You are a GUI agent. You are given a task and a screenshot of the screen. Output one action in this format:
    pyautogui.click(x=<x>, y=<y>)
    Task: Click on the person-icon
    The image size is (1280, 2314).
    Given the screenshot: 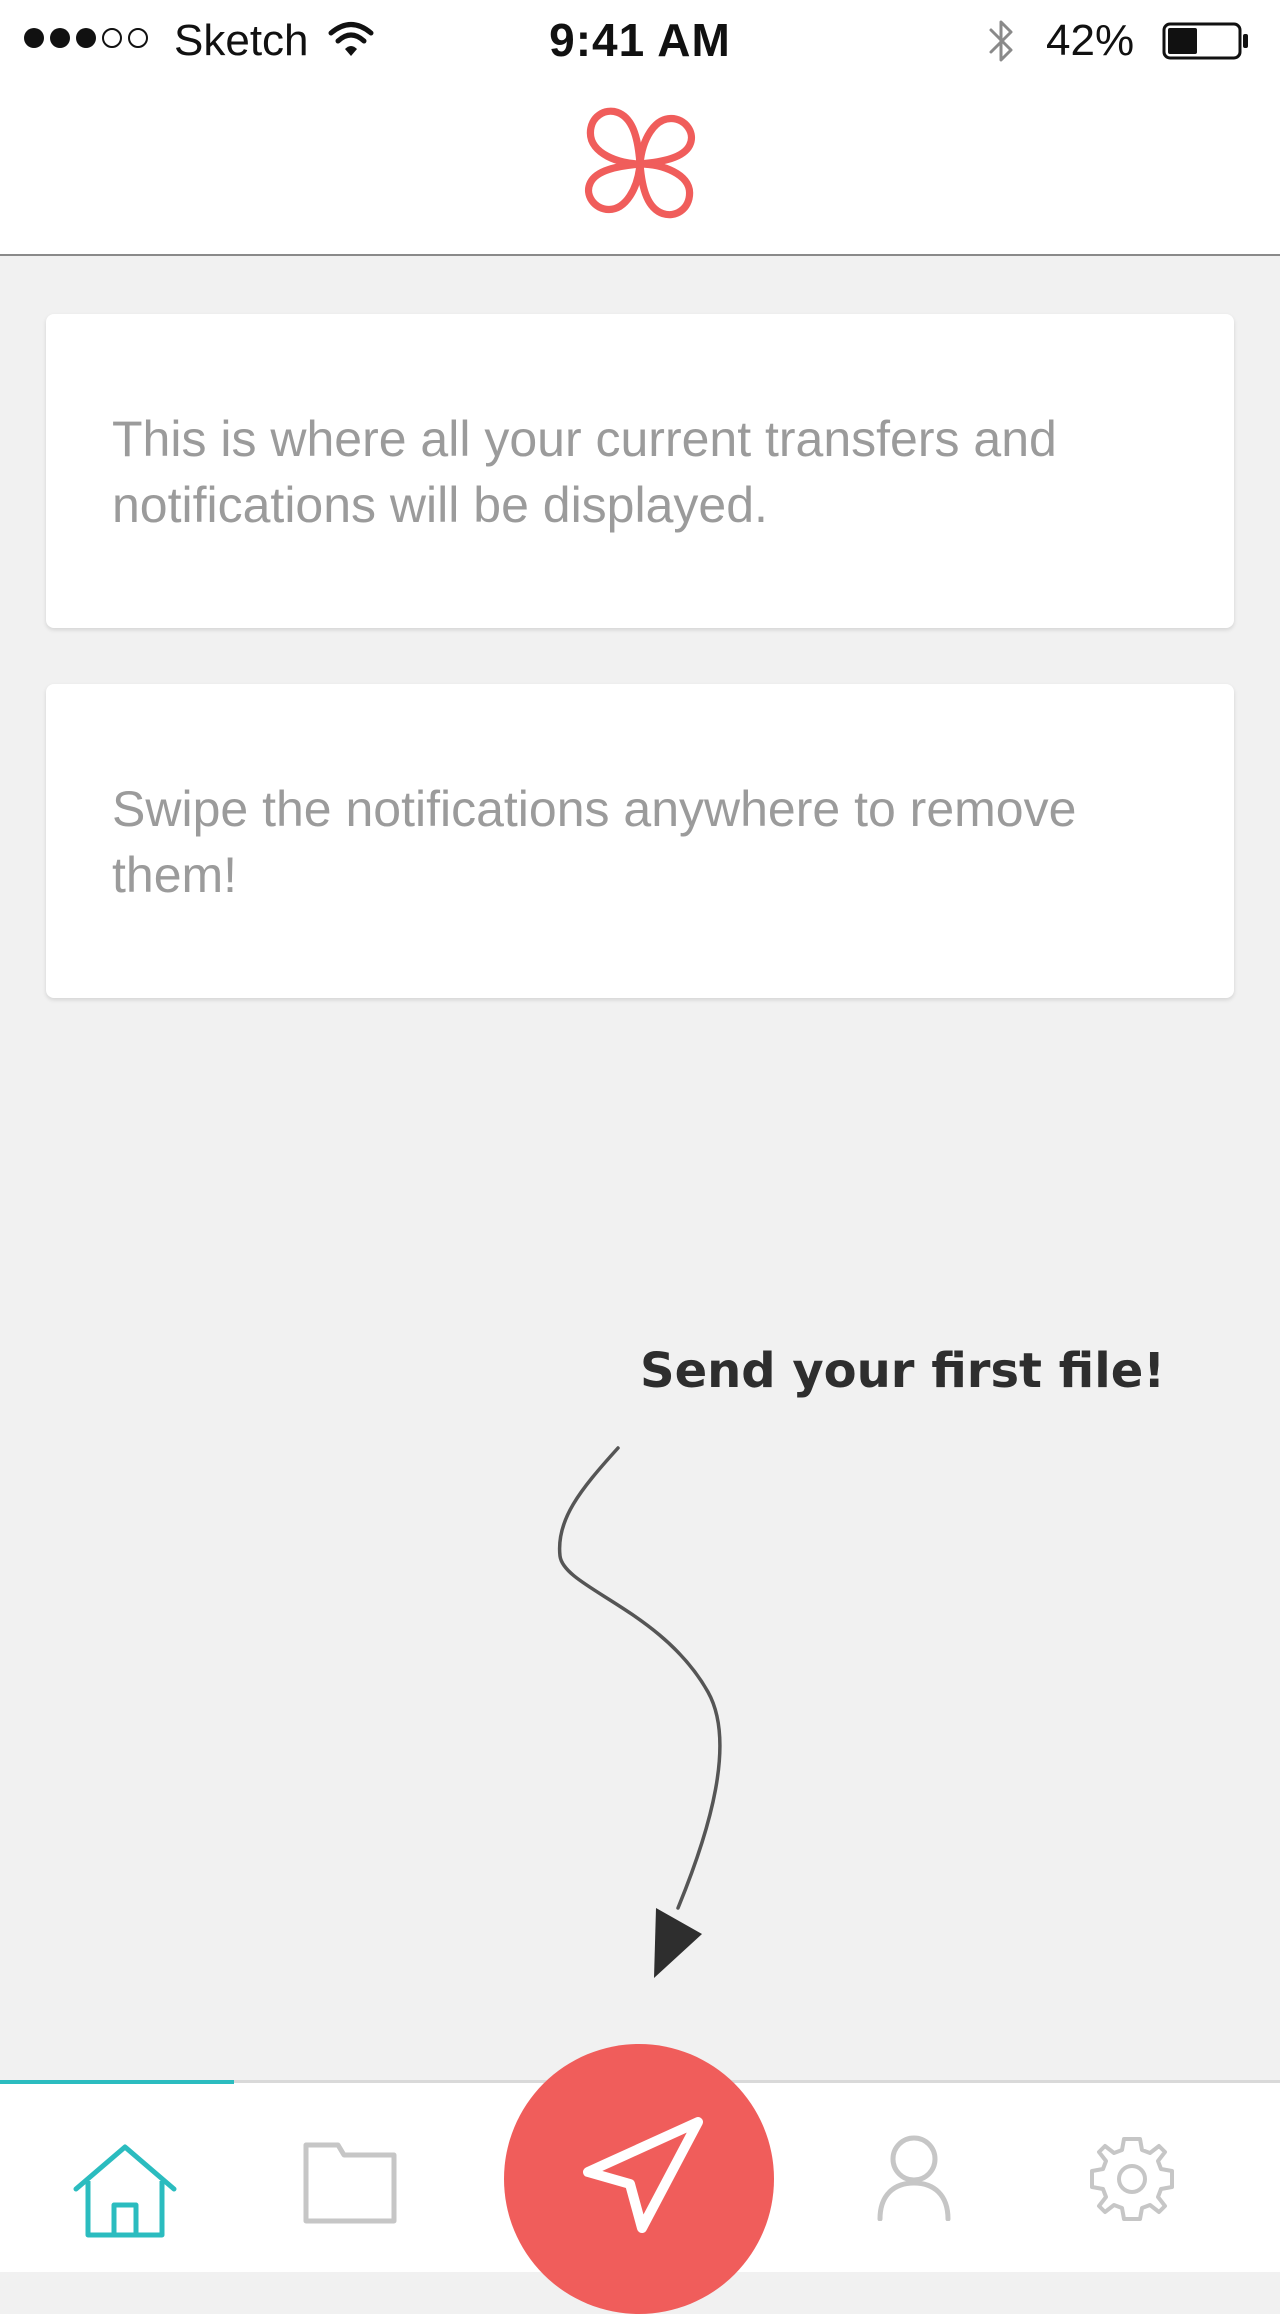 What is the action you would take?
    pyautogui.click(x=914, y=2177)
    